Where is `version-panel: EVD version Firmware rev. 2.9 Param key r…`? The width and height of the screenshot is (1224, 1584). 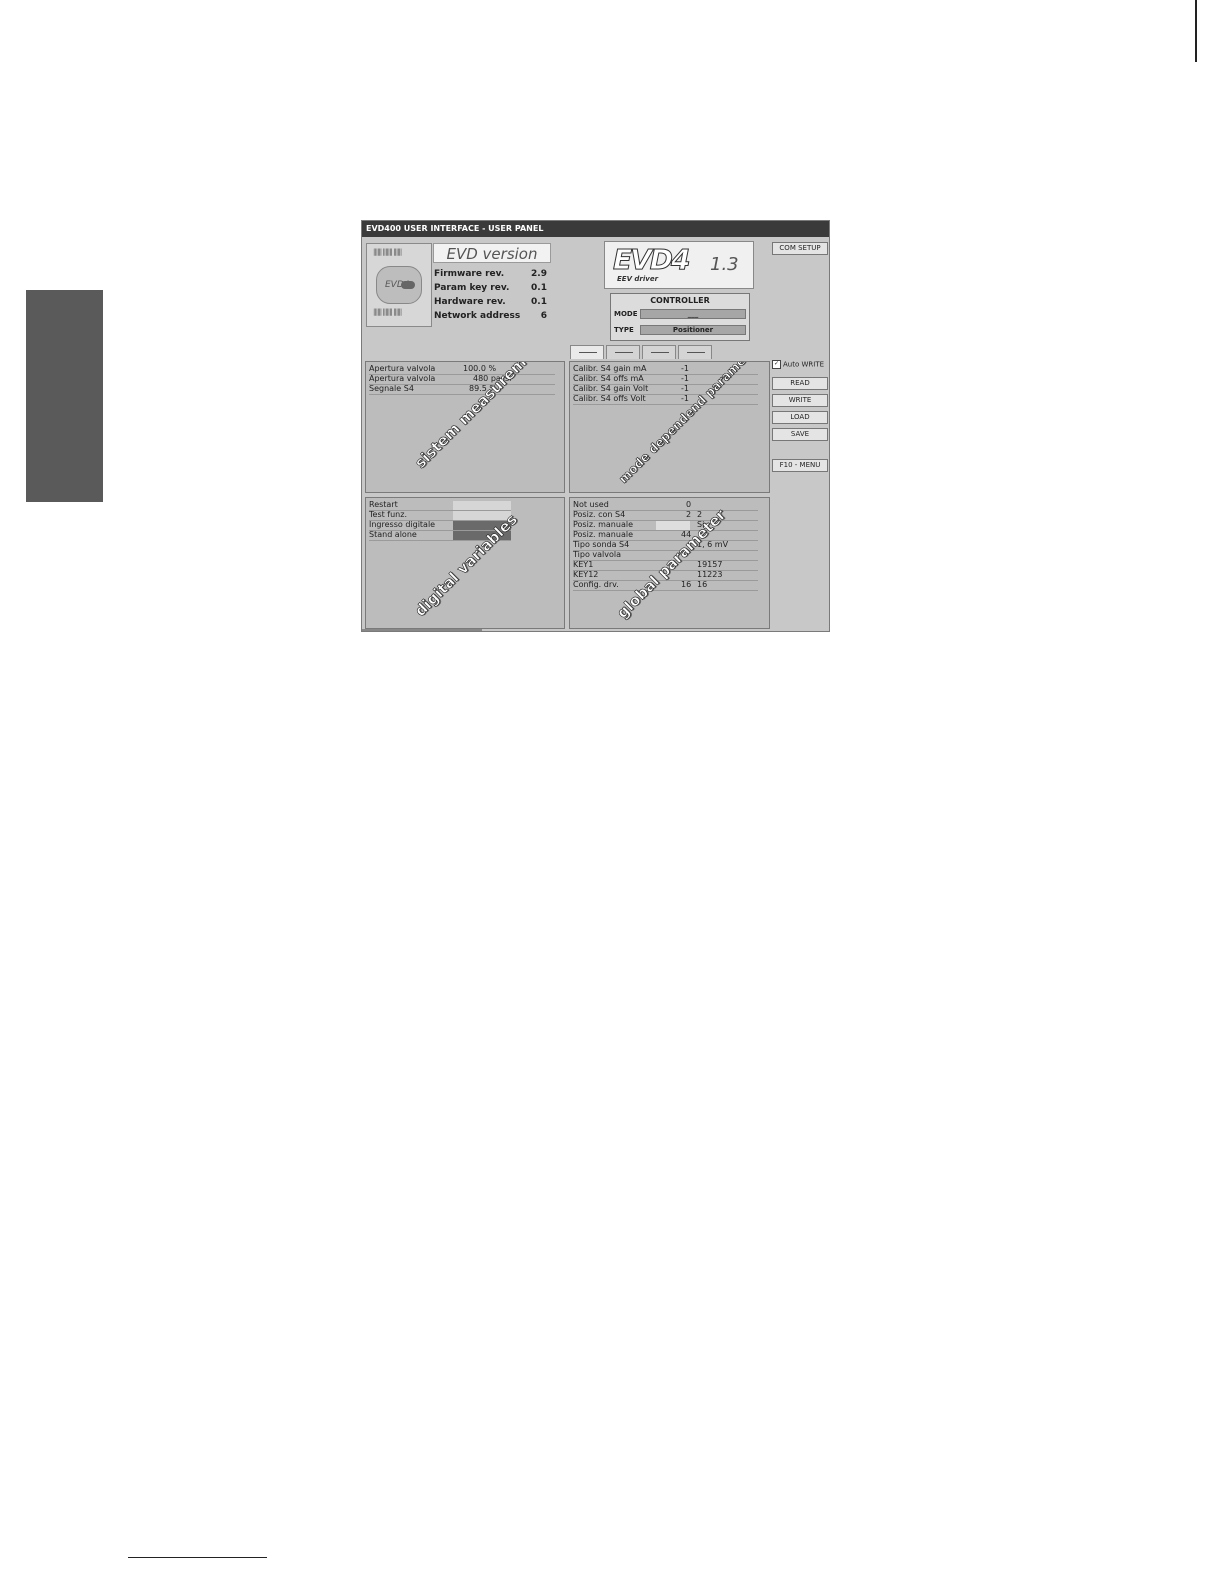
version-panel: EVD version Firmware rev. 2.9 Param key r… is located at coordinates (493, 285).